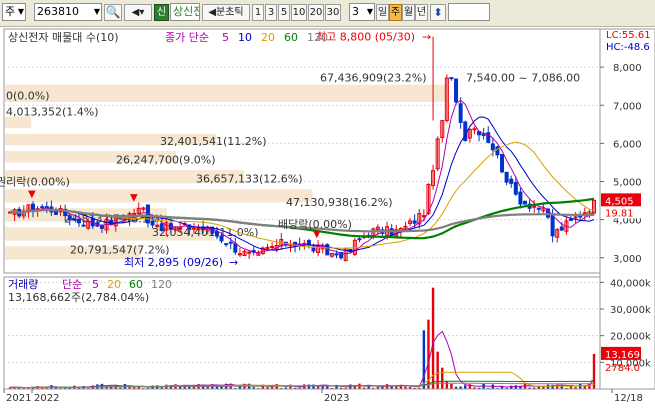 This screenshot has width=655, height=417. Describe the element at coordinates (23, 284) in the screenshot. I see `volume-legend-title: 거래량` at that location.